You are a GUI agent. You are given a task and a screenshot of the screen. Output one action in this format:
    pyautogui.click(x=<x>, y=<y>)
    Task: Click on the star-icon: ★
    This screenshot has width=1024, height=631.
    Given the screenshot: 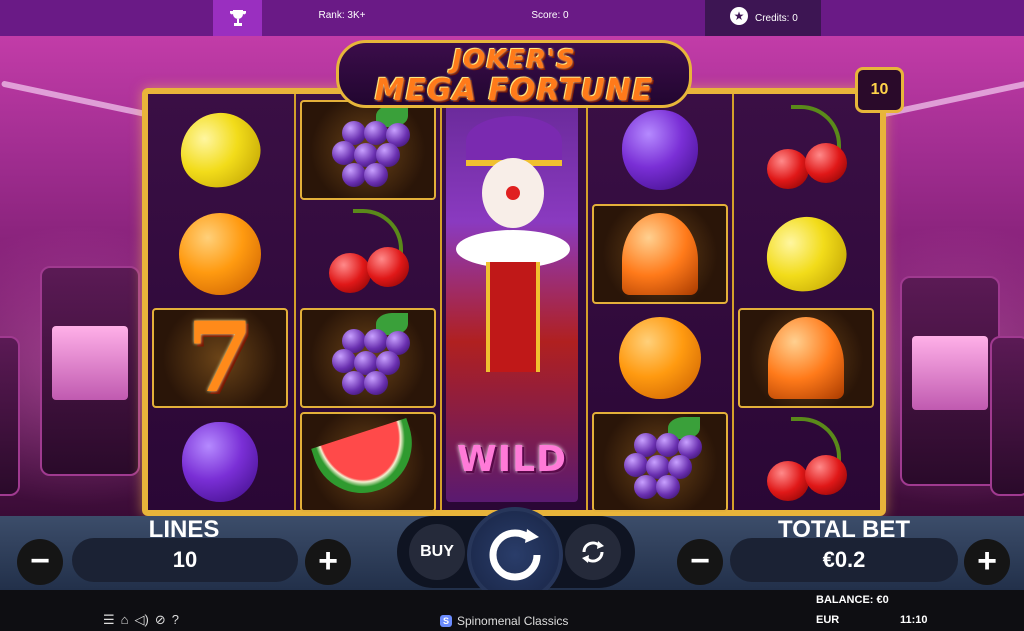 What is the action you would take?
    pyautogui.click(x=739, y=16)
    